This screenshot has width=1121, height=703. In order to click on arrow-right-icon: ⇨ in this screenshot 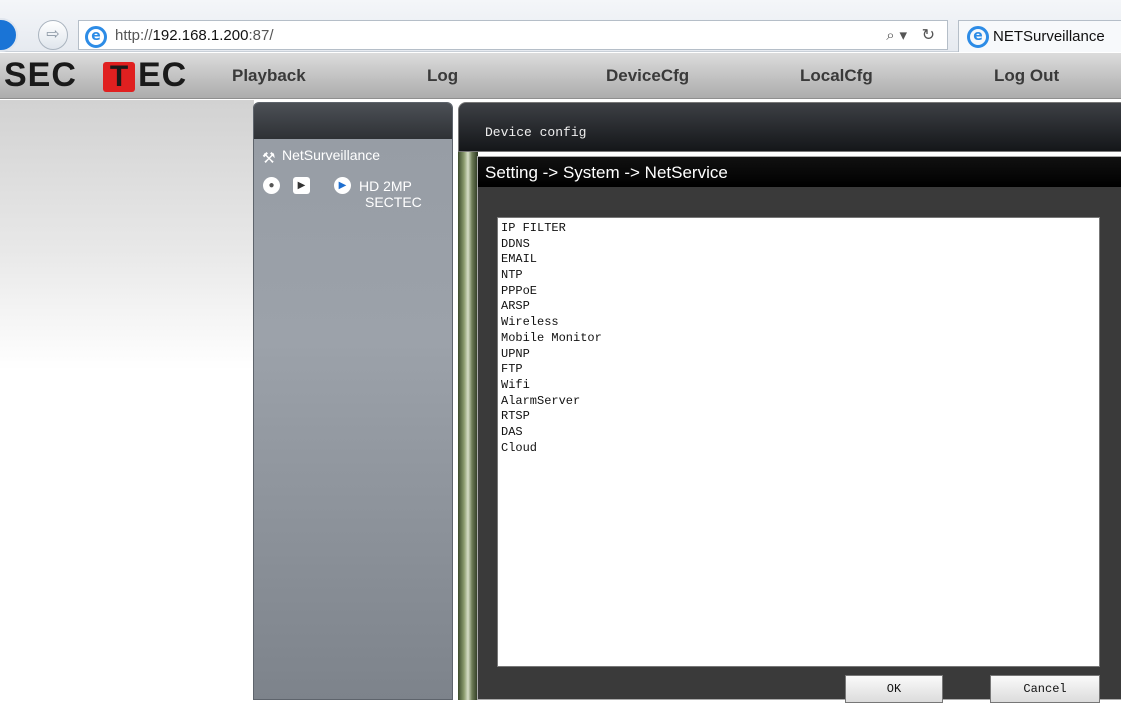, I will do `click(53, 34)`.